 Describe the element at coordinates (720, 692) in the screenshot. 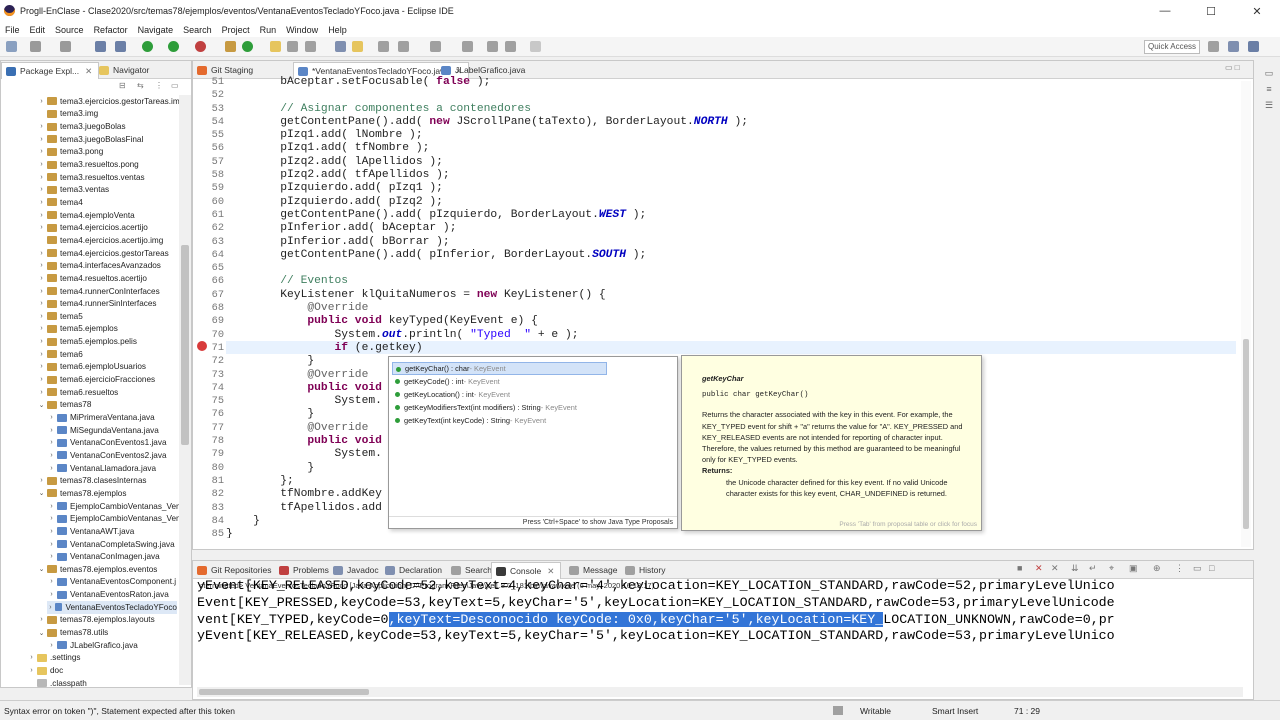

I see `console-horizontal-scrollbar` at that location.